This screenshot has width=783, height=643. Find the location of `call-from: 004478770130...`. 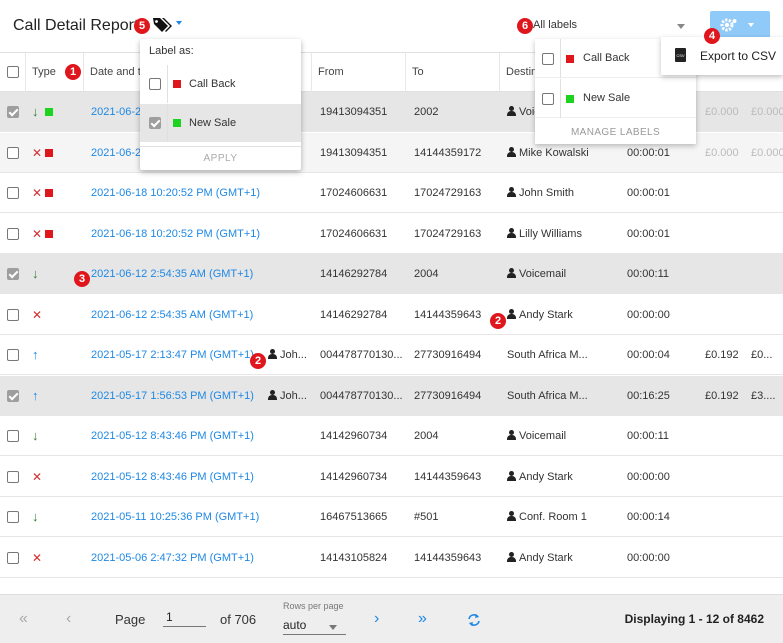

call-from: 004478770130... is located at coordinates (361, 355).